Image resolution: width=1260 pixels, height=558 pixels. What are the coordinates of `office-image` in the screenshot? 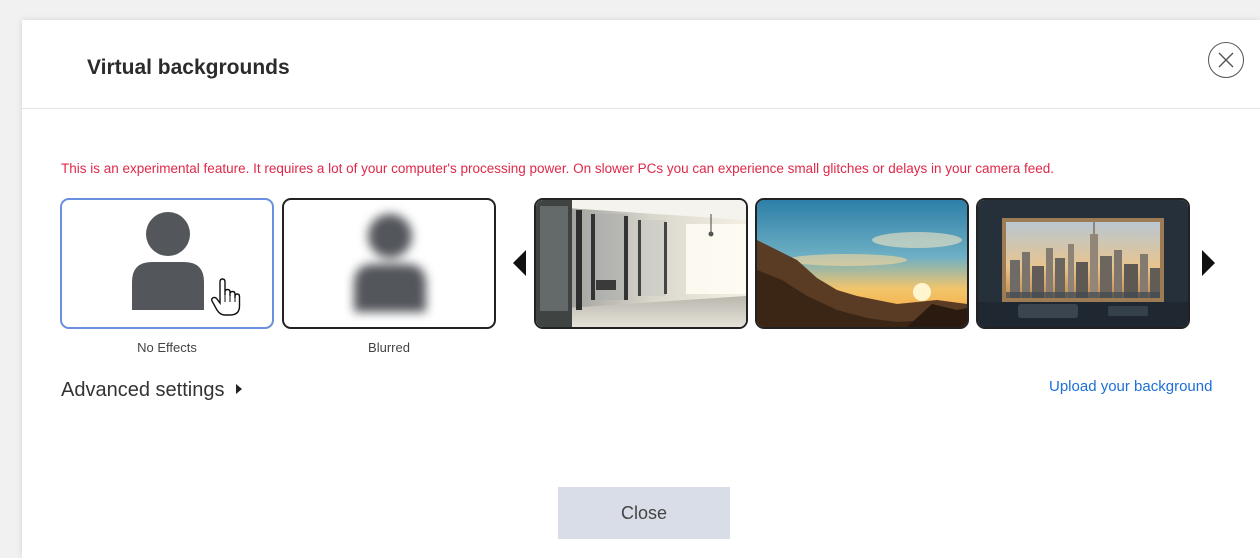 It's located at (641, 263).